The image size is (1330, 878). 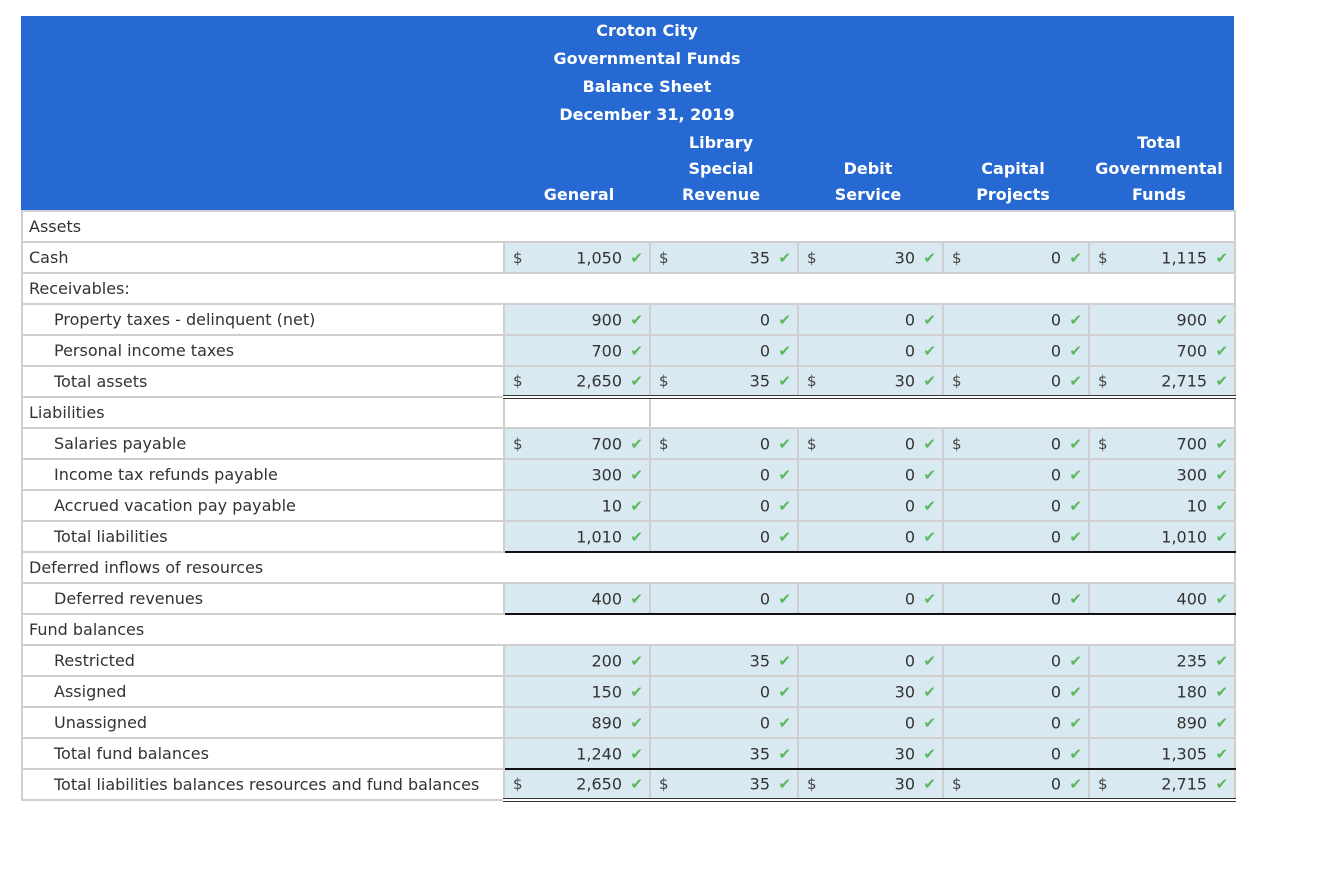 What do you see at coordinates (1162, 350) in the screenshot?
I see `amount-cell-total-governmental-funds: 700 ✔` at bounding box center [1162, 350].